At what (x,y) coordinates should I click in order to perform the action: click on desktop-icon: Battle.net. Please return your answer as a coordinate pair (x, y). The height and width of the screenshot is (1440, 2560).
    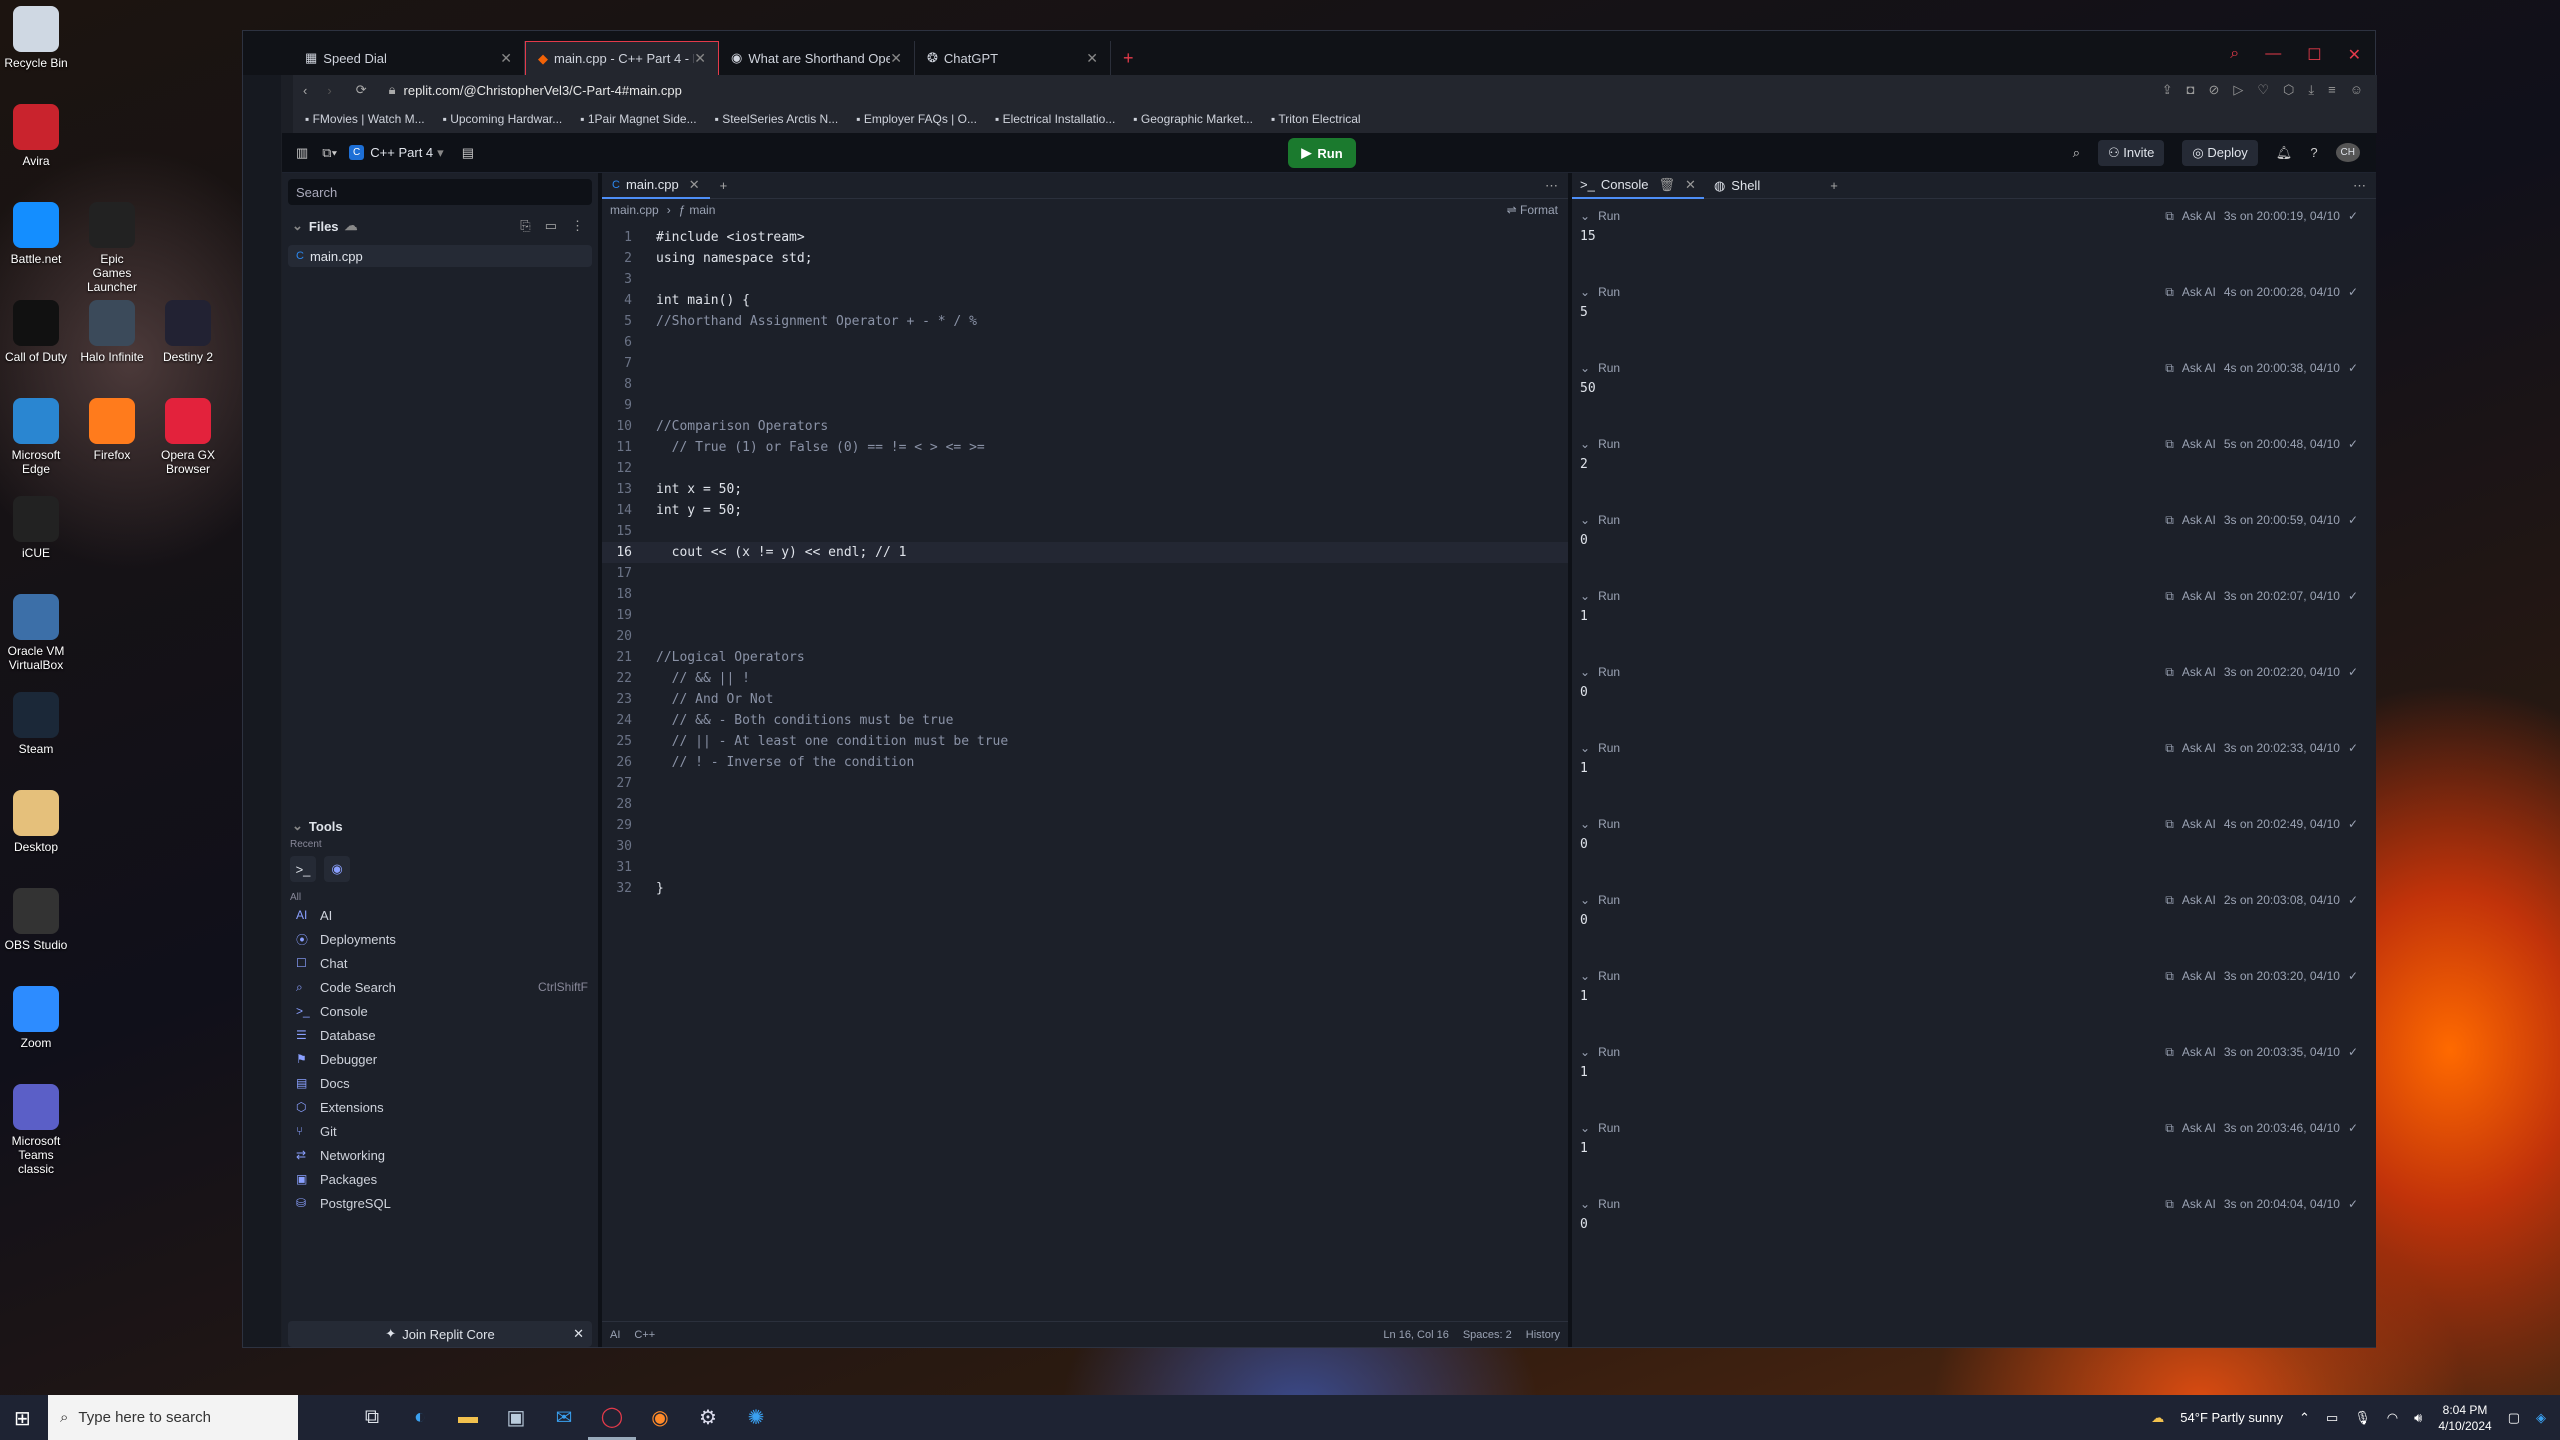
    Looking at the image, I should click on (36, 234).